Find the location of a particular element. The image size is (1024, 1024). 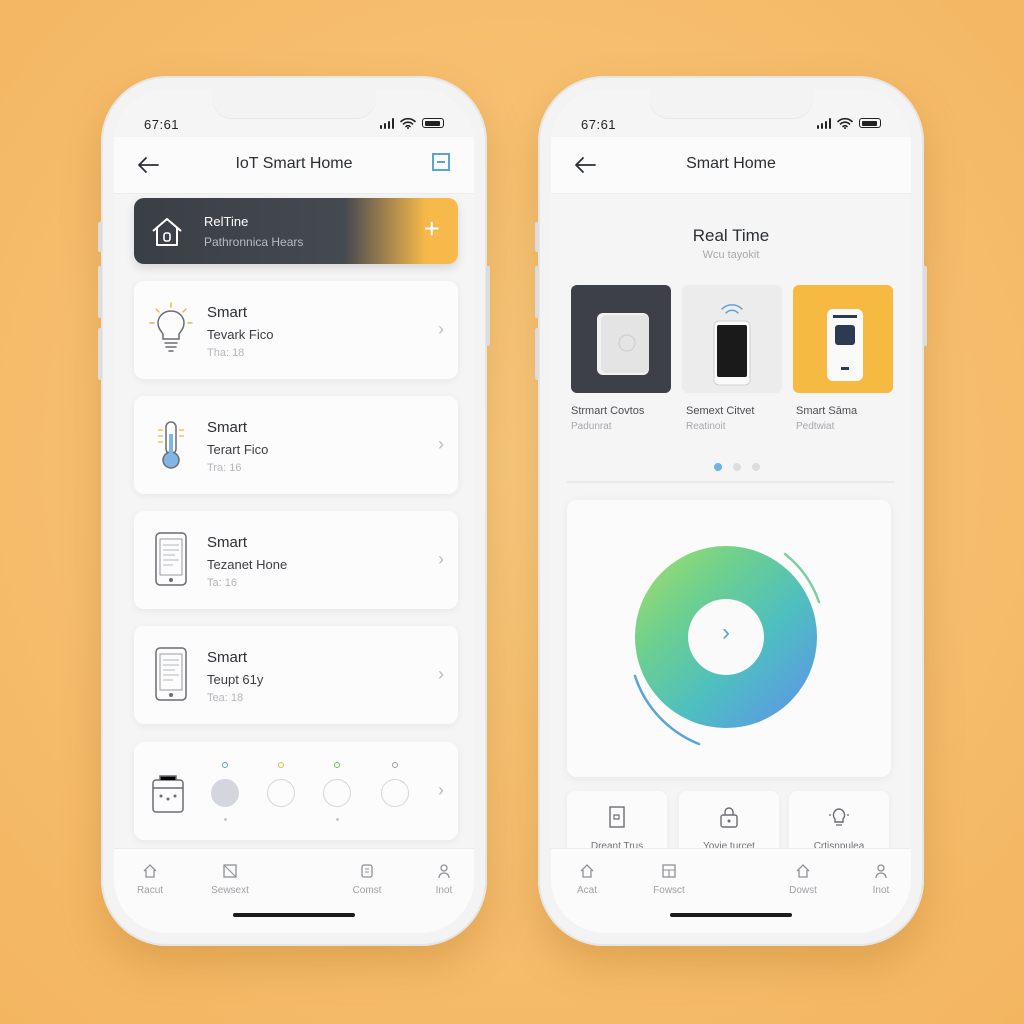

tab-label: Racut is located at coordinates (150, 890).